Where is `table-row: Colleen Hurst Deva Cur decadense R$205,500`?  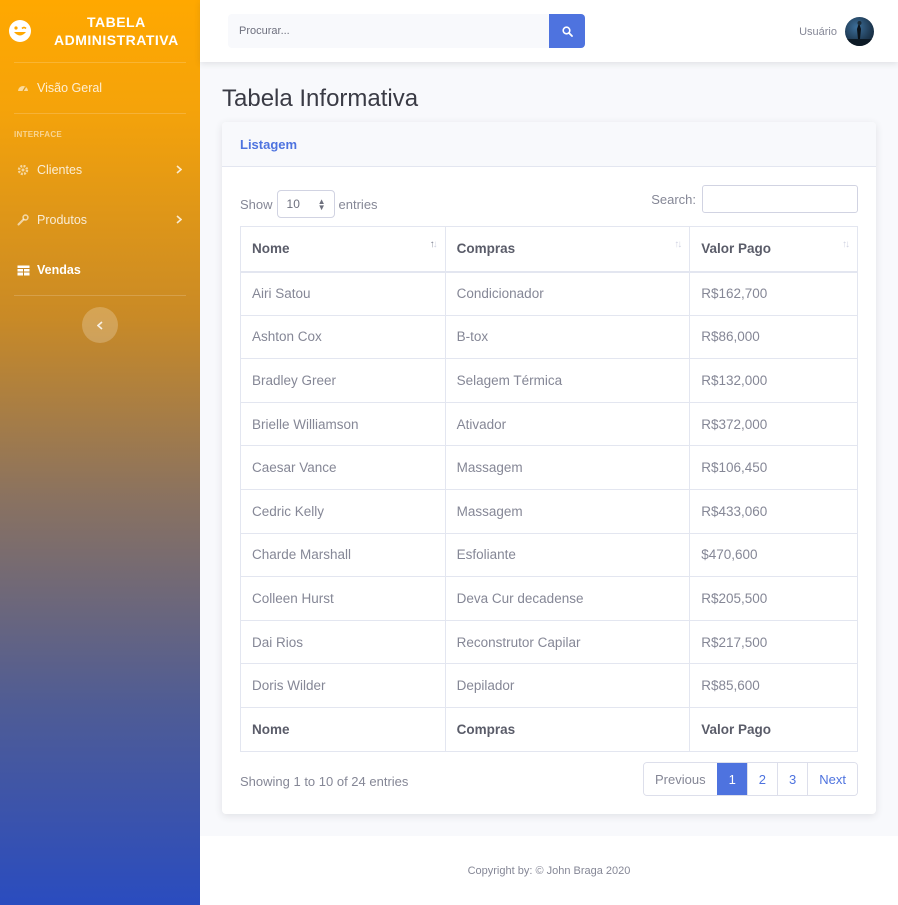
table-row: Colleen Hurst Deva Cur decadense R$205,500 is located at coordinates (549, 598).